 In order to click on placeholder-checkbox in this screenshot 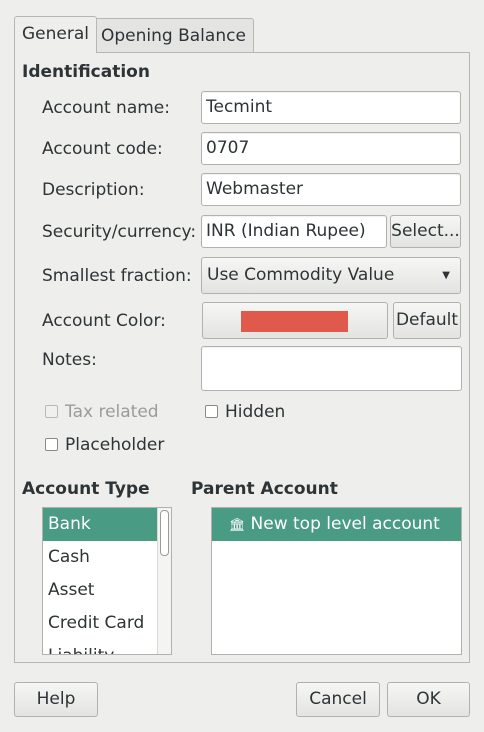, I will do `click(51, 444)`.